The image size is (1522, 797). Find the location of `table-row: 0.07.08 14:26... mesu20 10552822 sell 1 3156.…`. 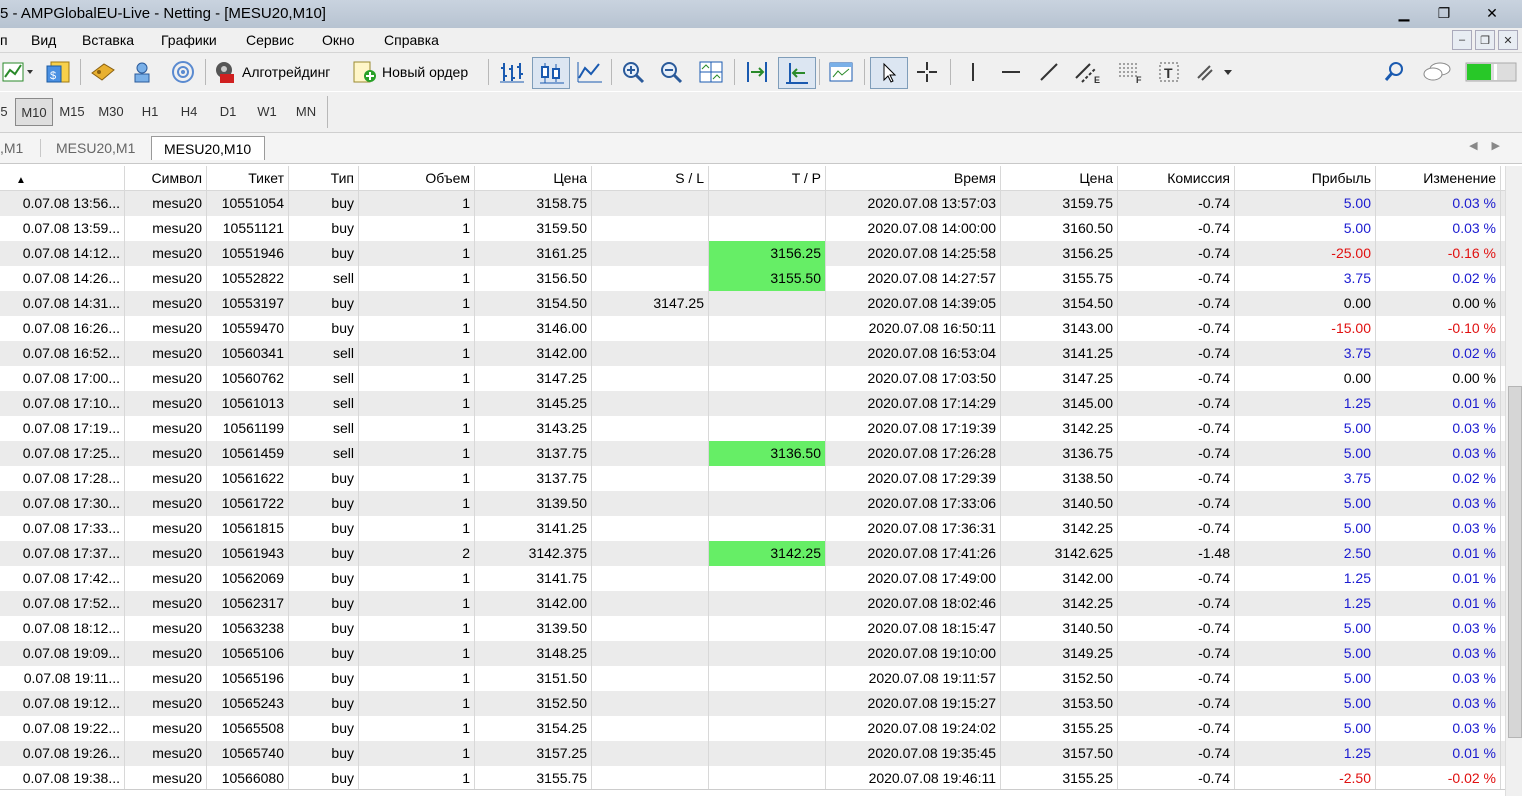

table-row: 0.07.08 14:26... mesu20 10552822 sell 1 3156.… is located at coordinates (752, 278).